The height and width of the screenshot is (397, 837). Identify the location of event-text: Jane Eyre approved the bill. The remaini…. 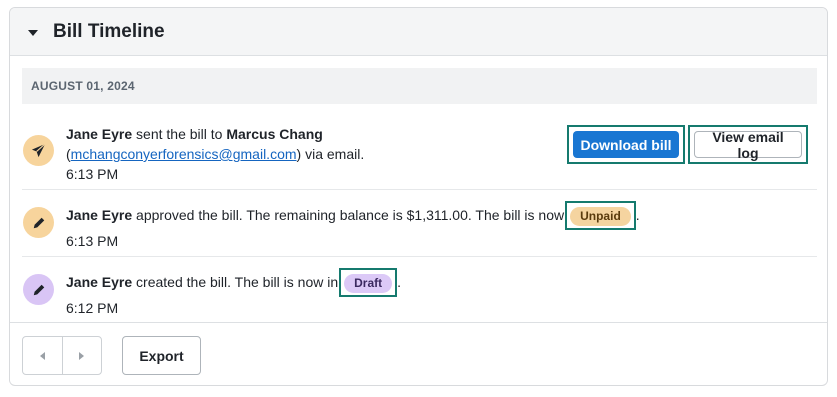
(426, 226).